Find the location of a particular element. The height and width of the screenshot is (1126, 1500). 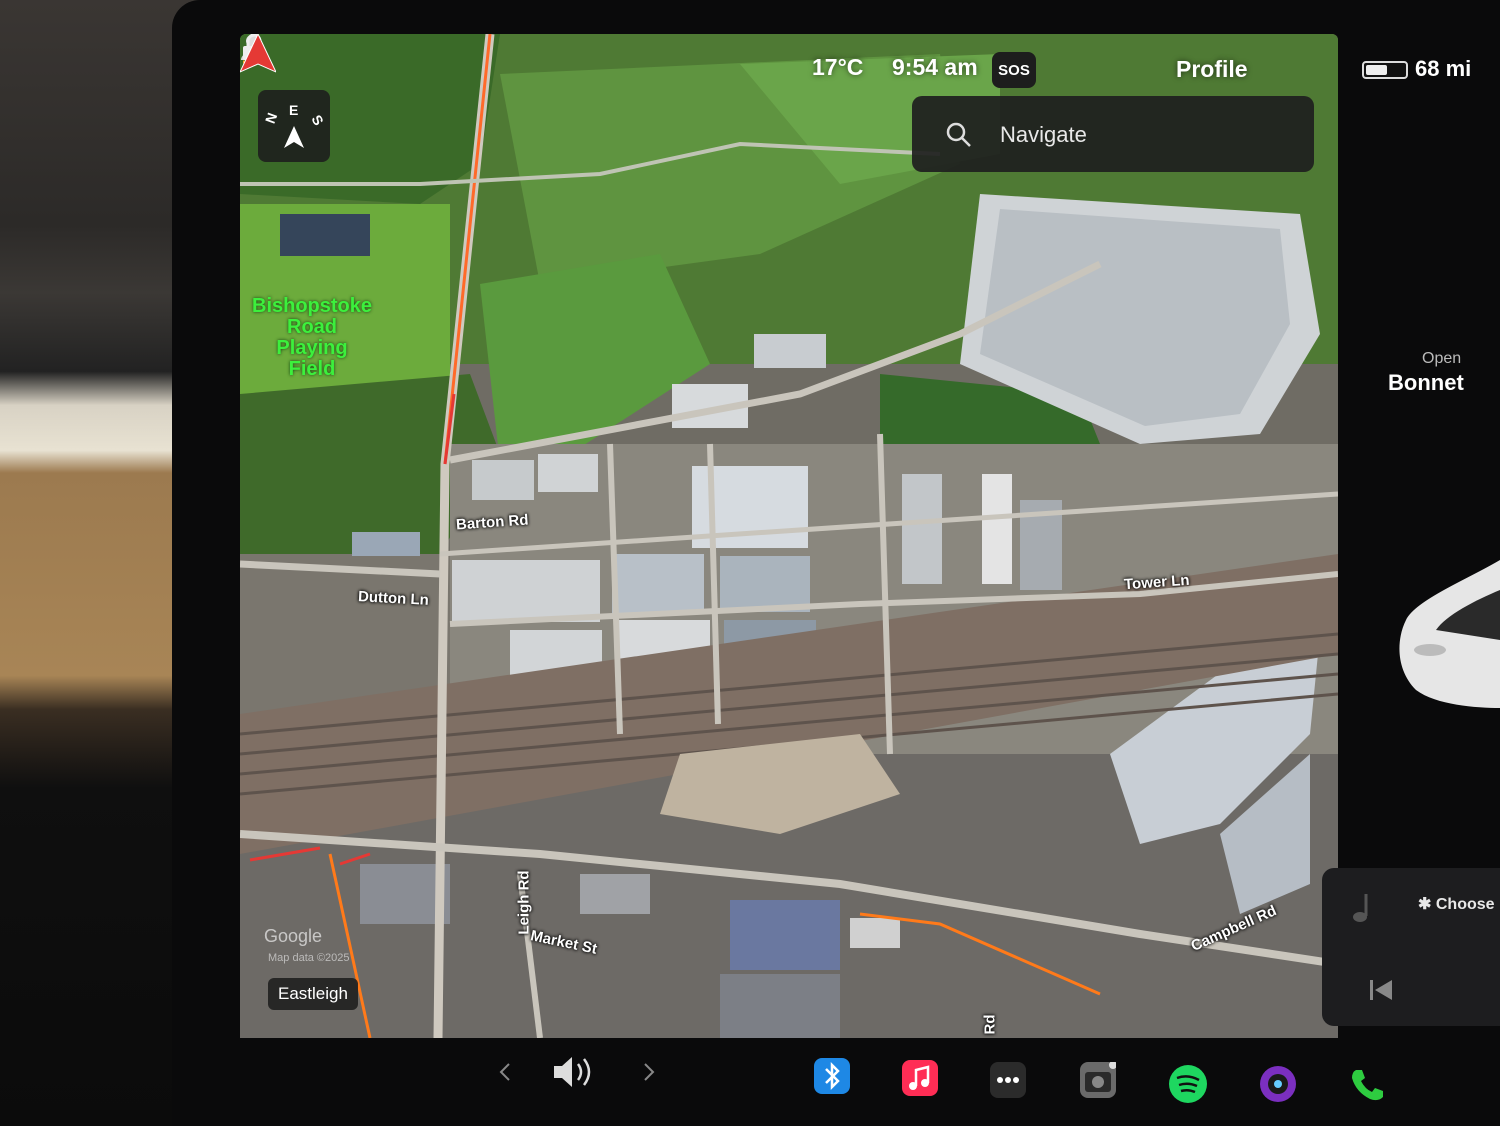

compass-button: N E S is located at coordinates (294, 126).